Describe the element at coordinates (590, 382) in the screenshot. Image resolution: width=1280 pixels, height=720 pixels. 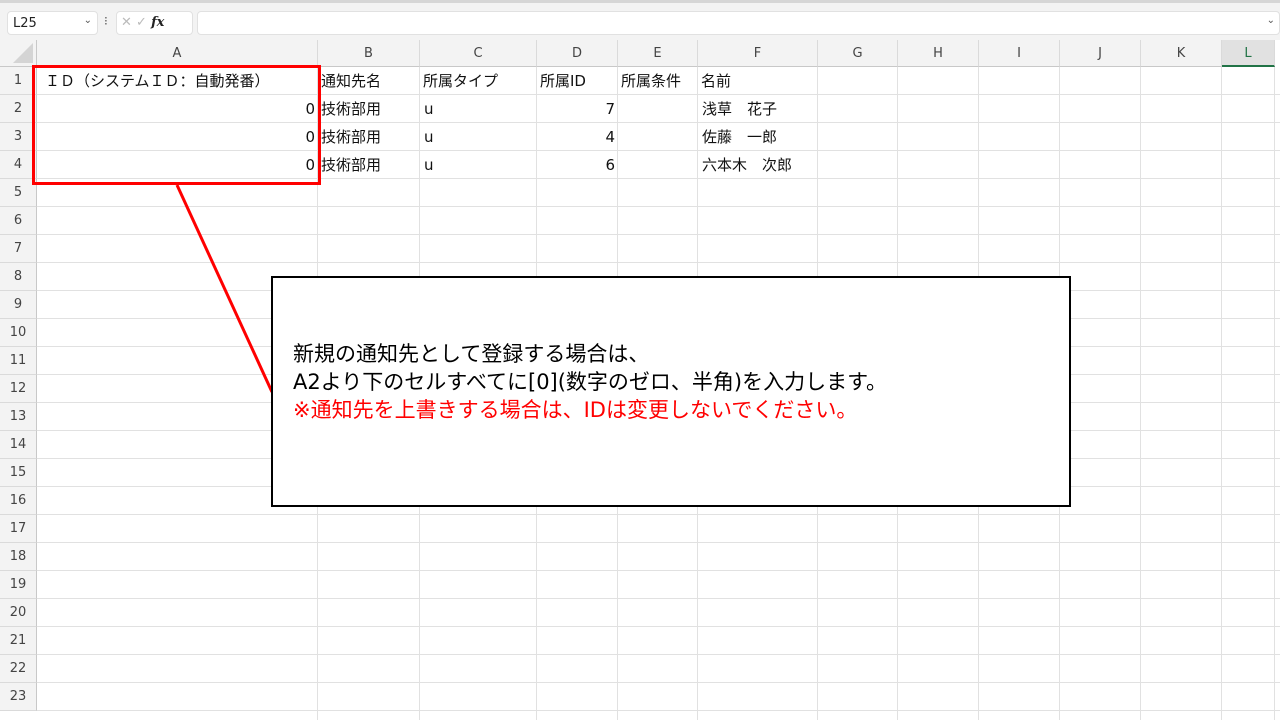
I see `callout-line-2: A2より下のセルすべてに[0](数字のゼロ、半角)を入力します。` at that location.